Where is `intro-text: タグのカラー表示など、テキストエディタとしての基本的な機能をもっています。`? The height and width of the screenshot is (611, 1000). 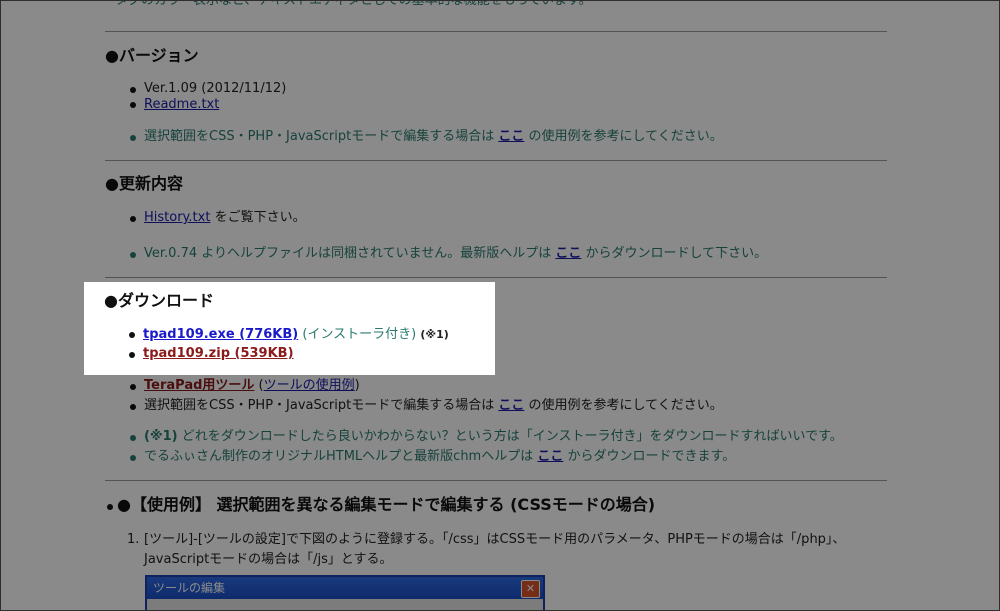 intro-text: タグのカラー表示など、テキストエディタとしての基本的な機能をもっています。 is located at coordinates (353, 4).